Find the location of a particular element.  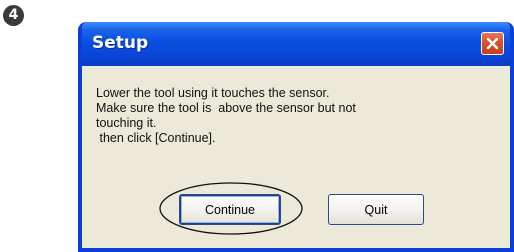

close-button is located at coordinates (492, 43).